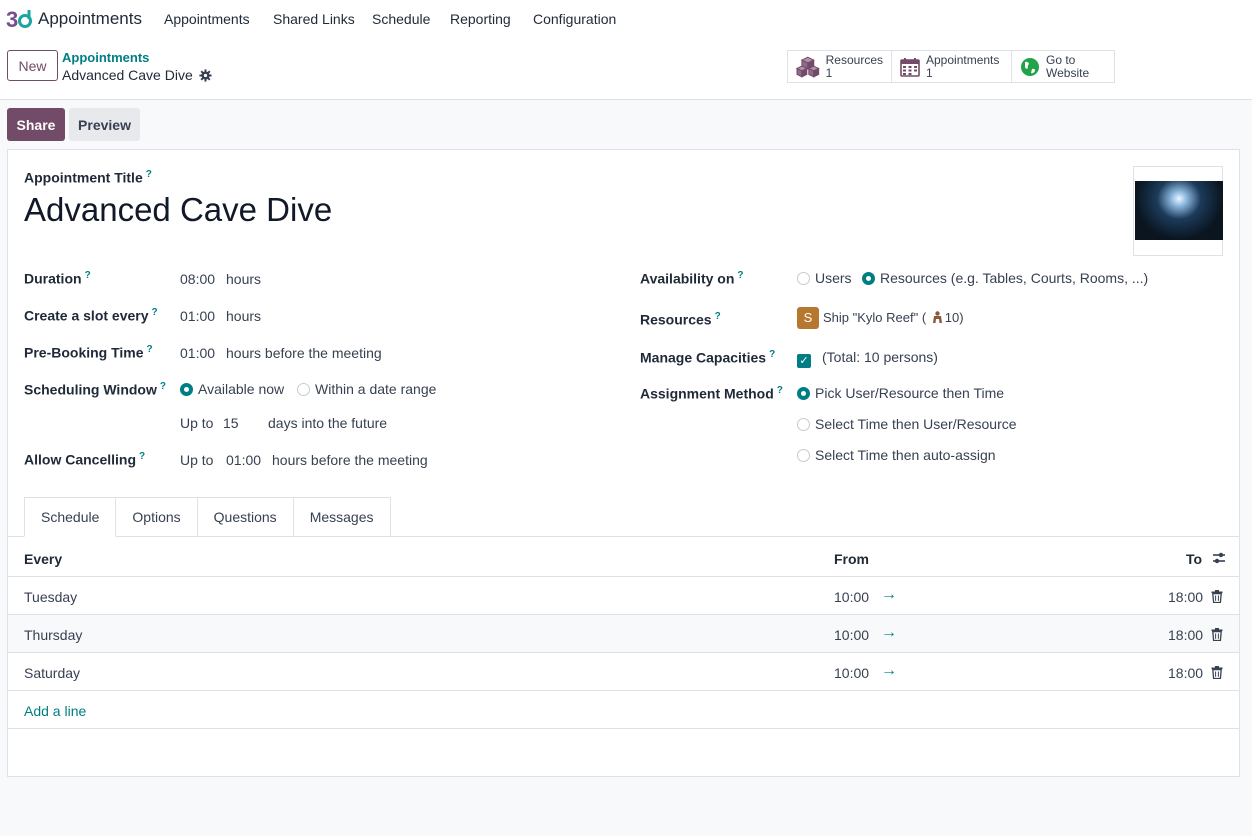  What do you see at coordinates (43, 559) in the screenshot?
I see `column-every: Every` at bounding box center [43, 559].